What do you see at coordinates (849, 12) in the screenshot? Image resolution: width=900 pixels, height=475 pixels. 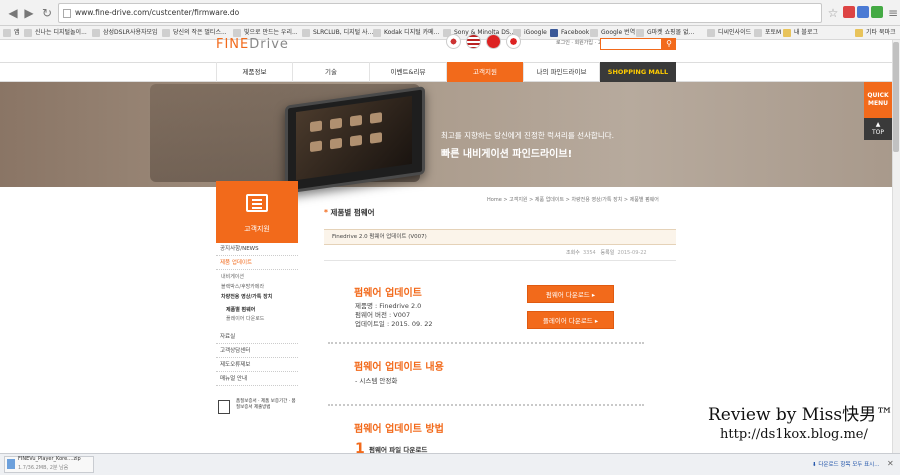 I see `gmail-extension-icon` at bounding box center [849, 12].